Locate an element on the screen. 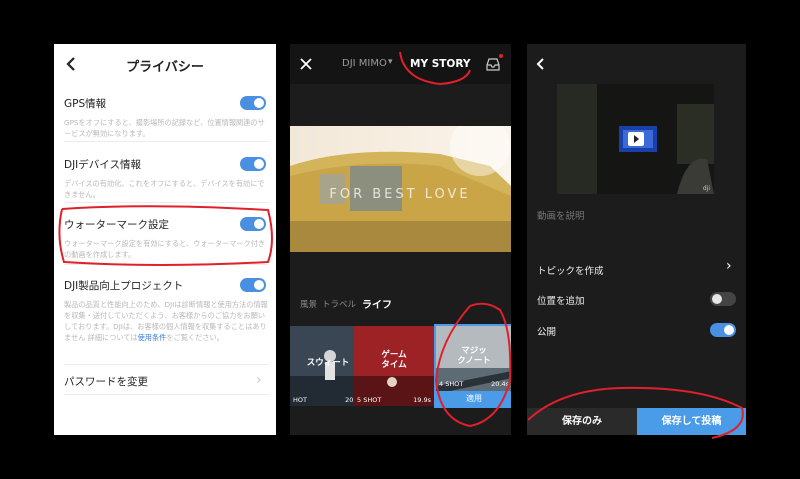 The height and width of the screenshot is (479, 800). story-topbar: DJI MIMO ▾ MY STORY is located at coordinates (400, 64).